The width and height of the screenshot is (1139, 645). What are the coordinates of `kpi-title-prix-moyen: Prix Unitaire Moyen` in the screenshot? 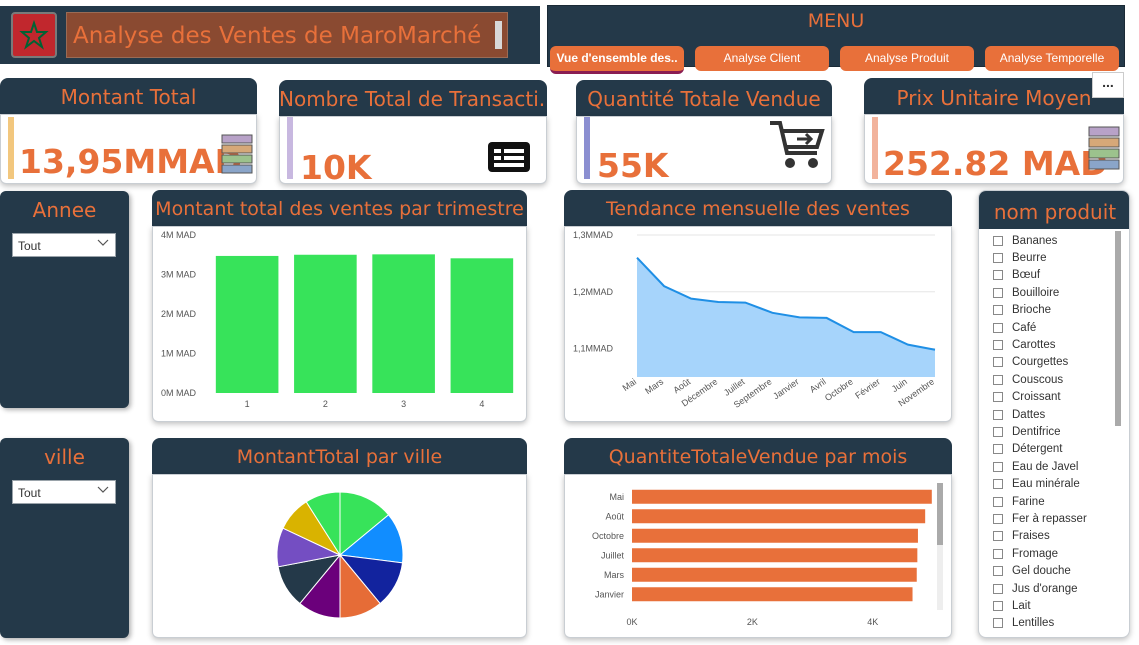 It's located at (994, 96).